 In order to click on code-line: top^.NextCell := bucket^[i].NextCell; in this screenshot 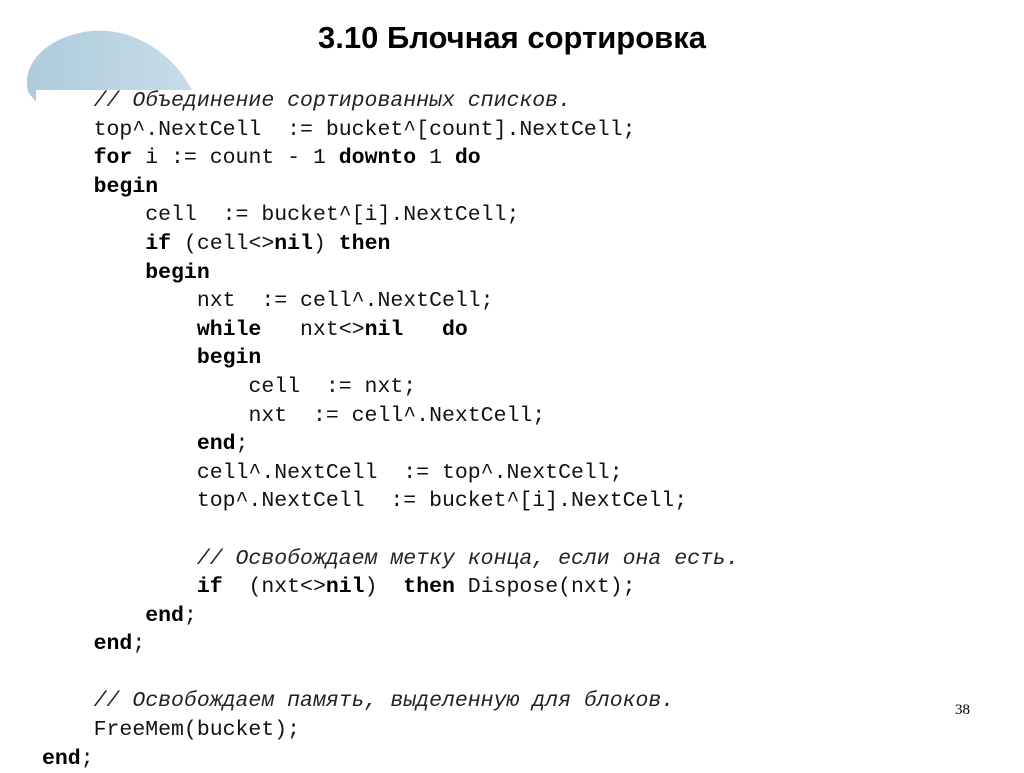, I will do `click(390, 501)`.